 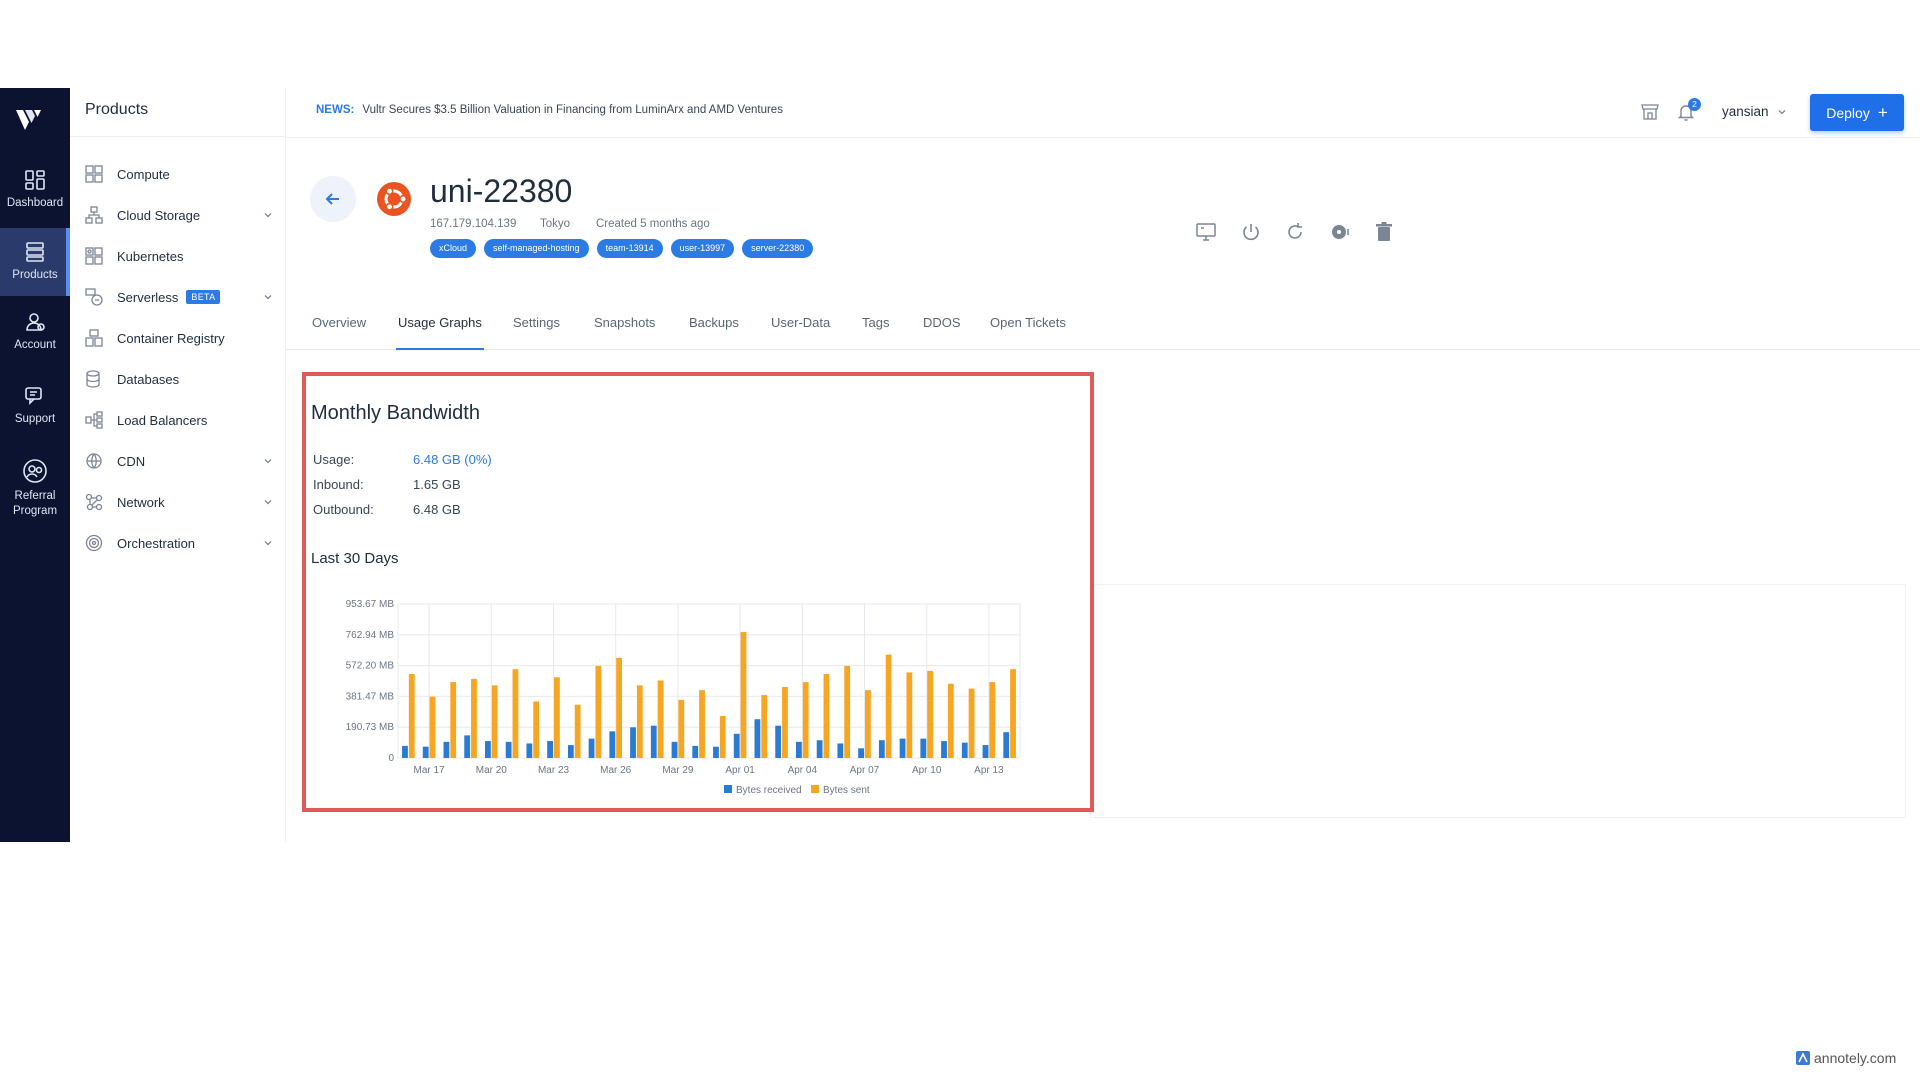 I want to click on tab-ddos: DDOS, so click(x=942, y=333).